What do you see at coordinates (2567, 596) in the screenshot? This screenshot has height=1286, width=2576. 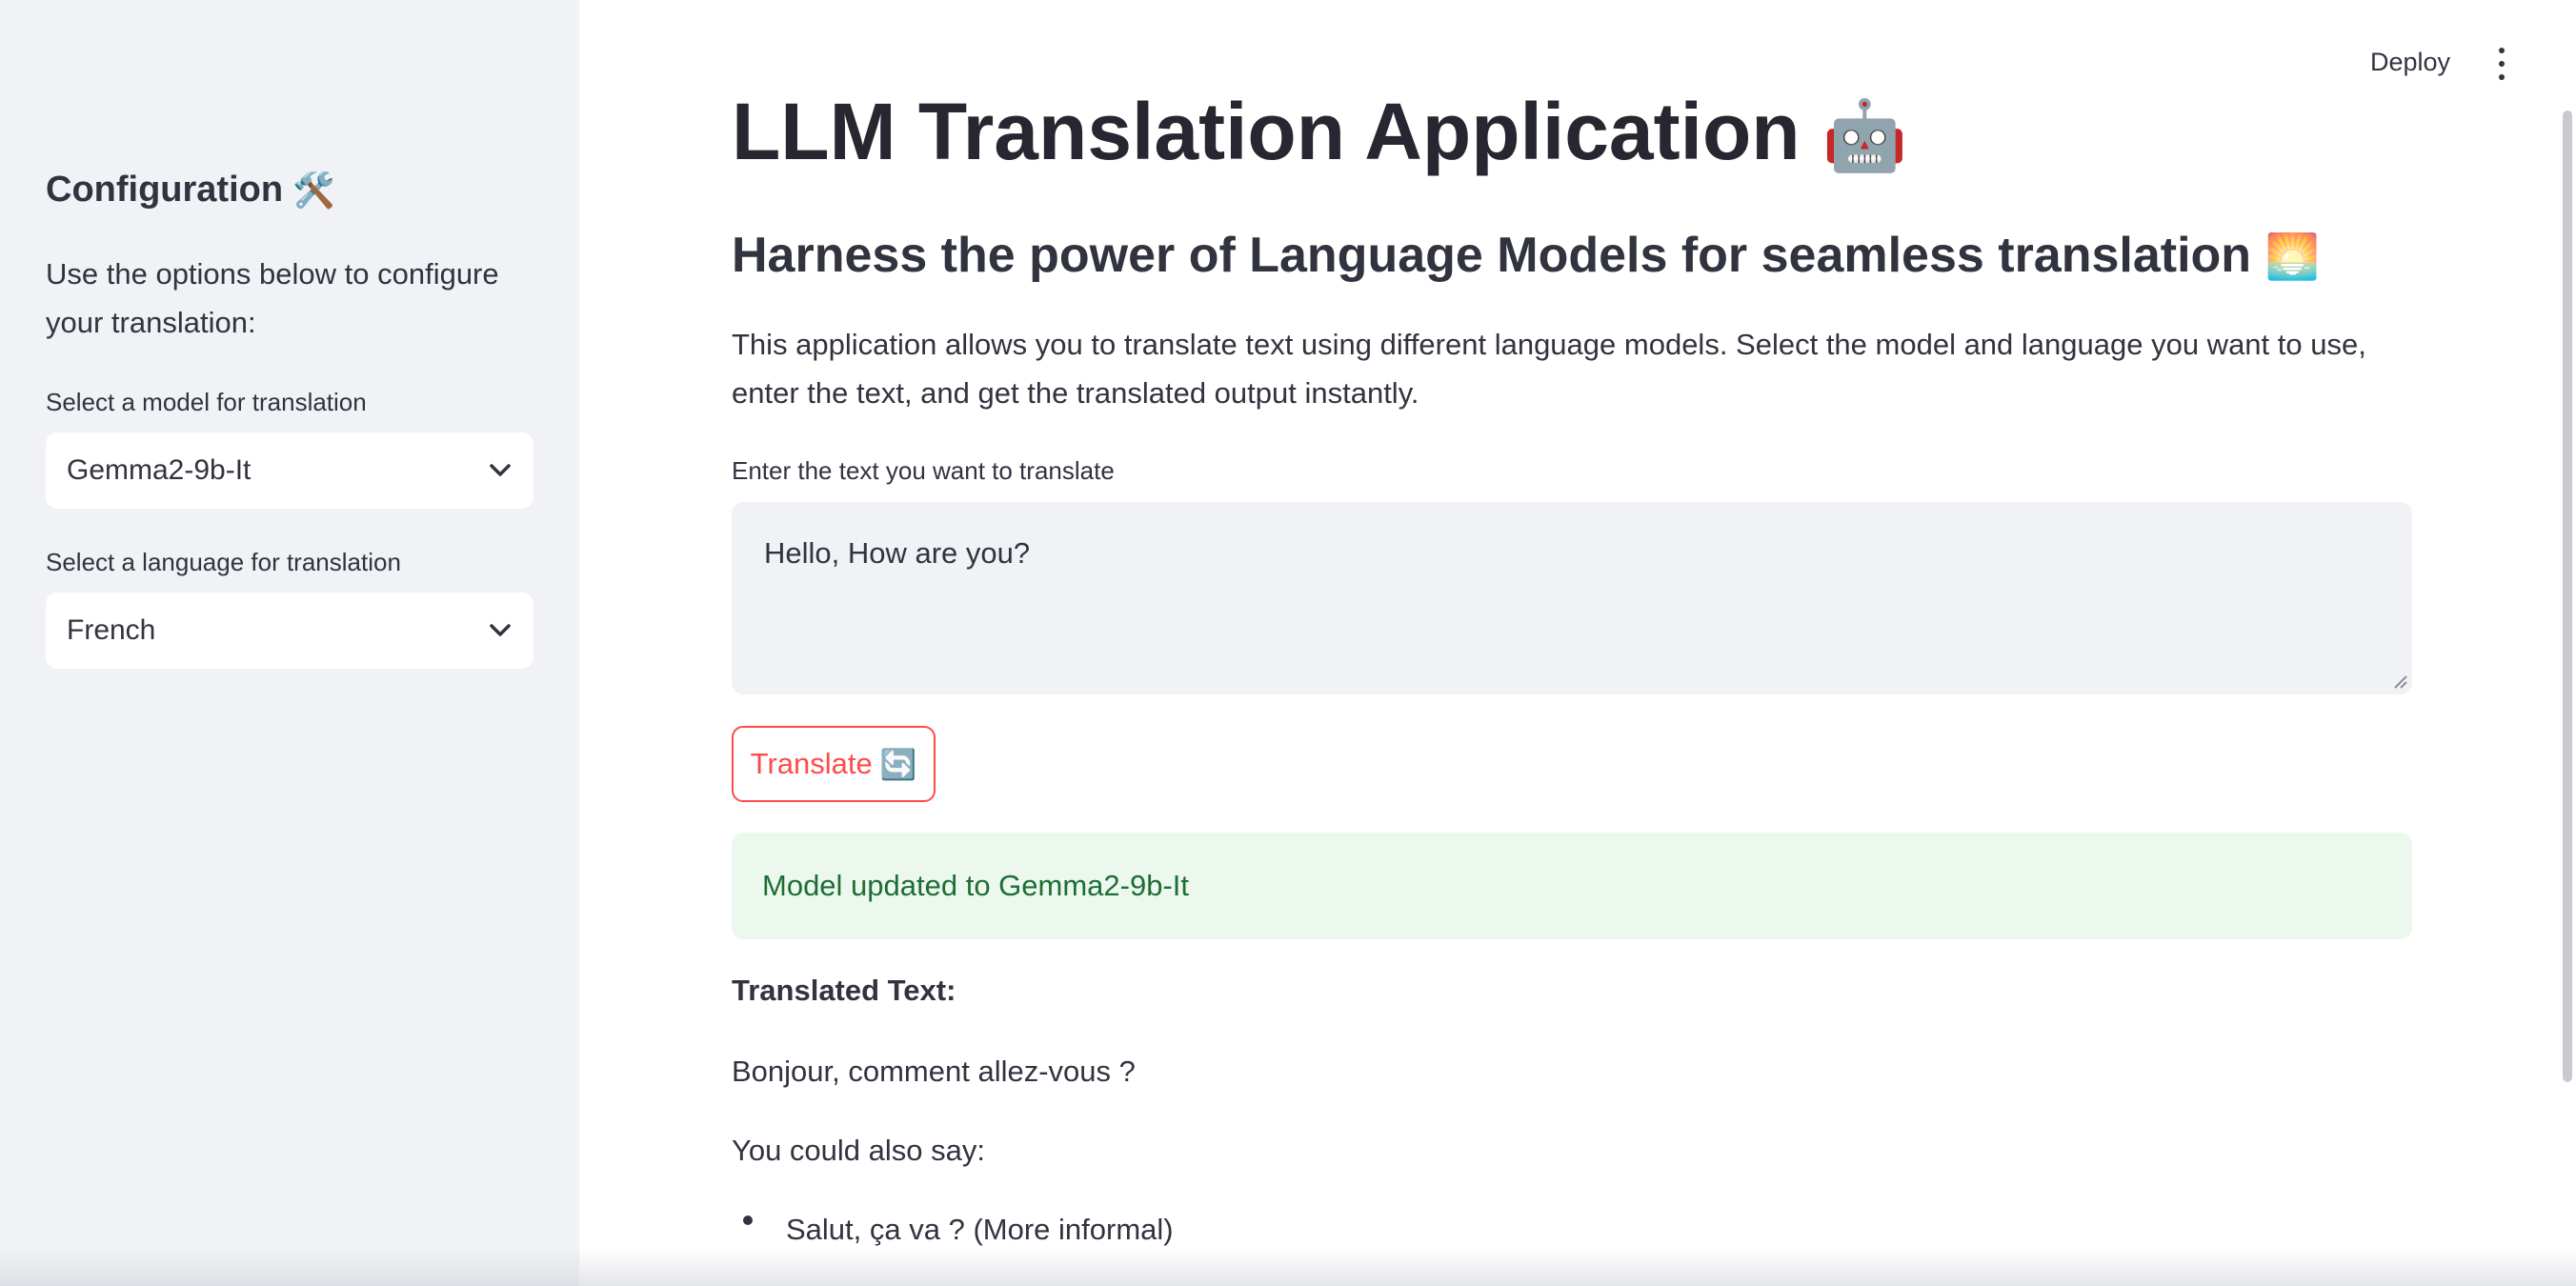 I see `main-scrollbar` at bounding box center [2567, 596].